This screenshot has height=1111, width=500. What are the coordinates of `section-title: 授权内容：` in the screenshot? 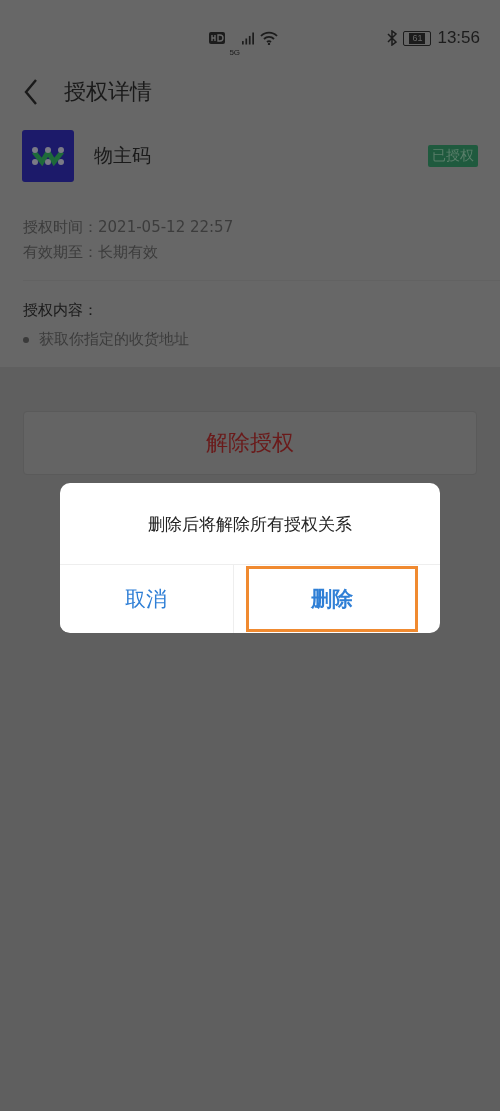 It's located at (61, 310).